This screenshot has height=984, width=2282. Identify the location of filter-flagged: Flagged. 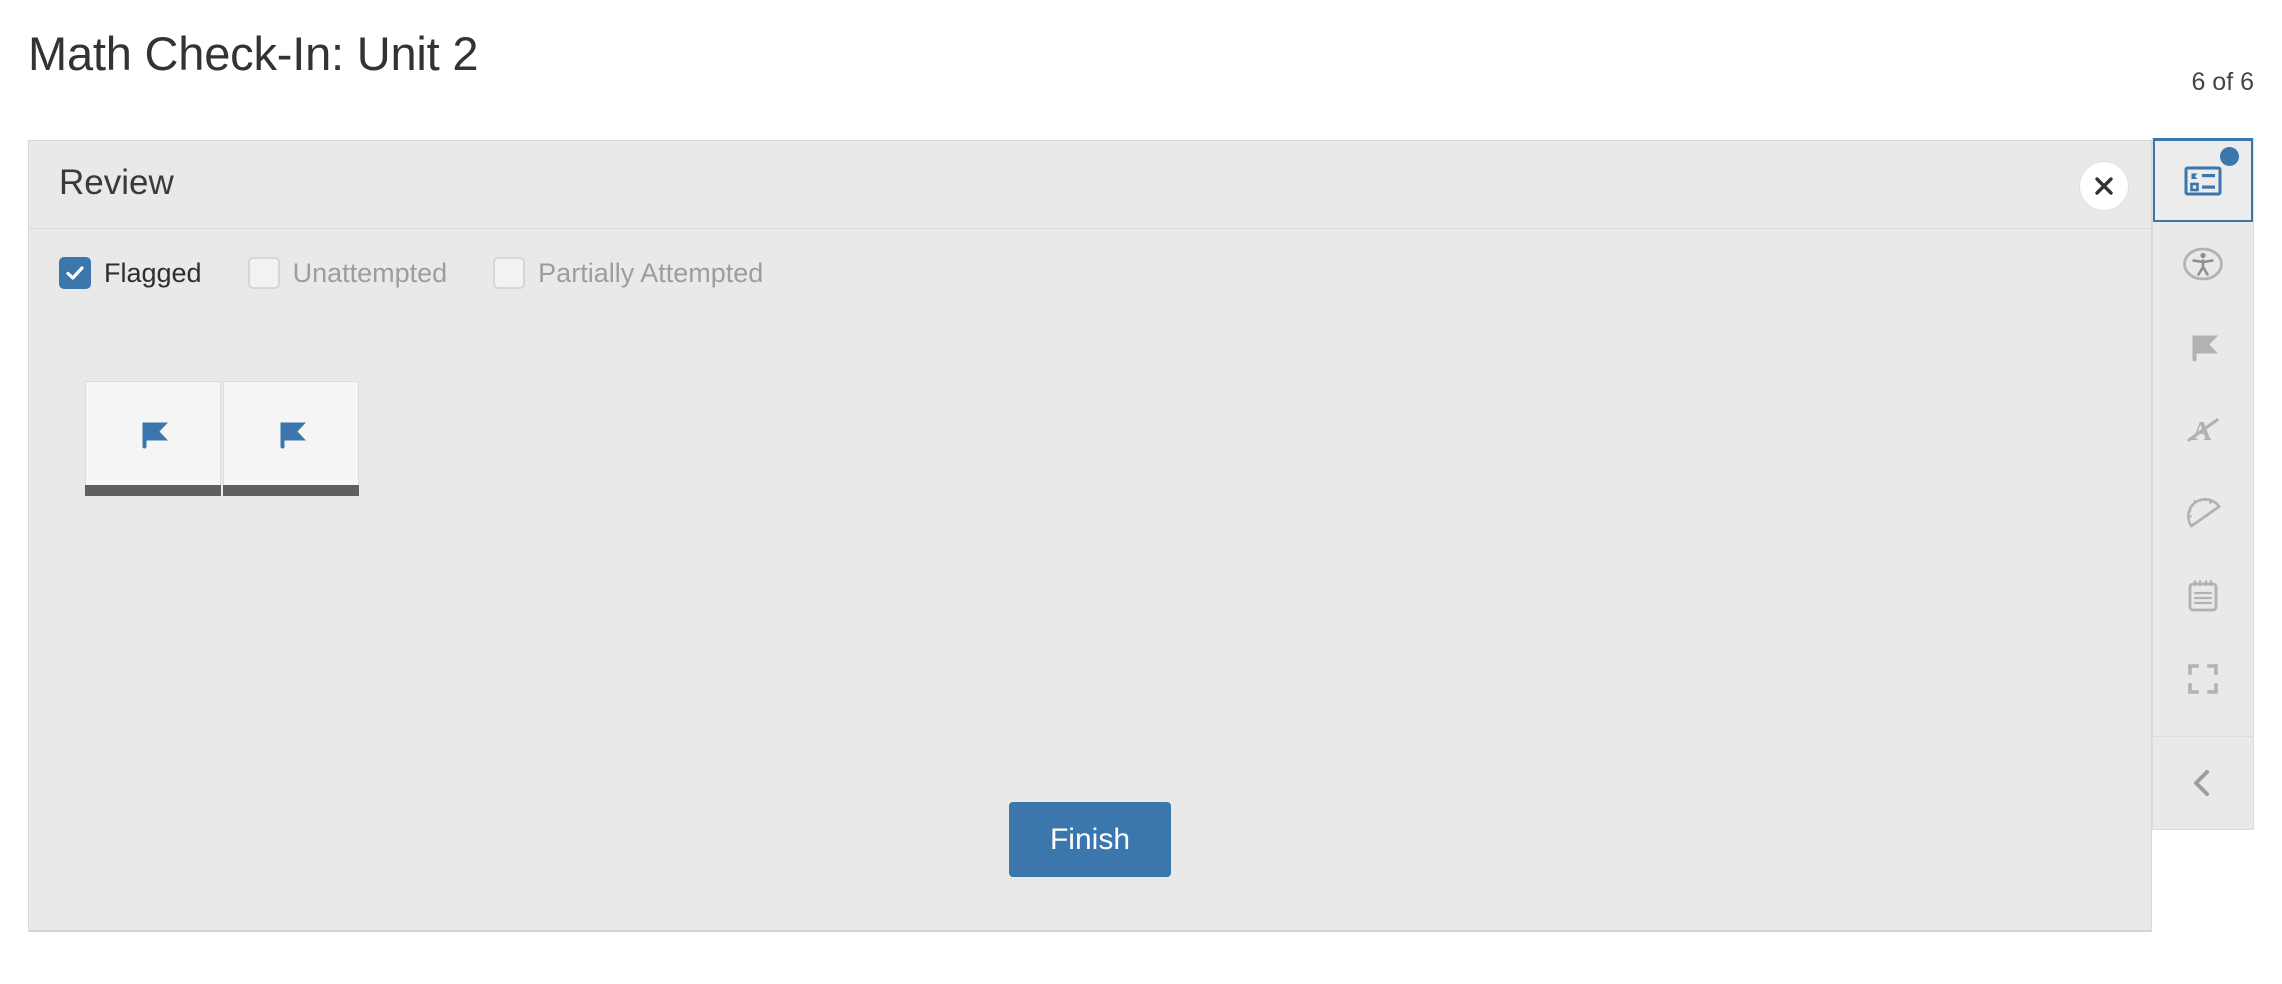
(130, 273).